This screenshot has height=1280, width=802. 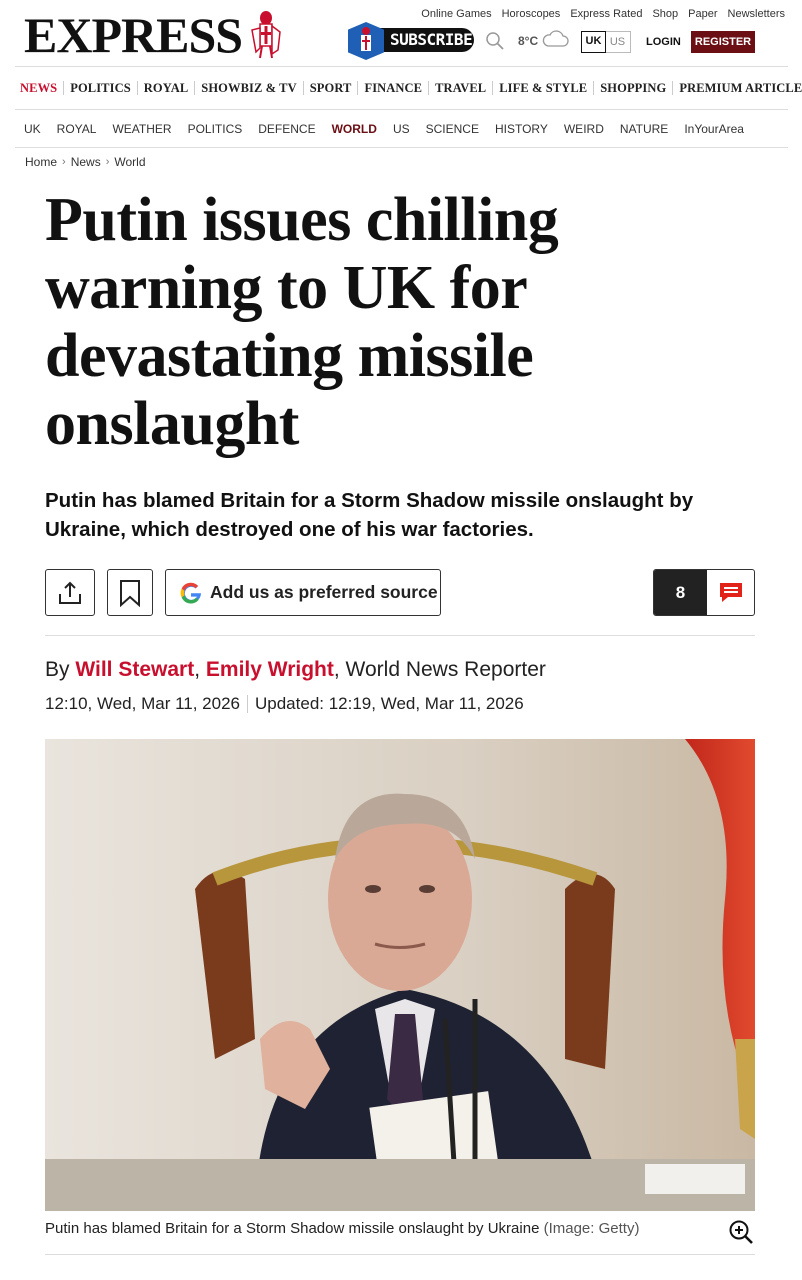 What do you see at coordinates (665, 14) in the screenshot?
I see `link-shop: Shop` at bounding box center [665, 14].